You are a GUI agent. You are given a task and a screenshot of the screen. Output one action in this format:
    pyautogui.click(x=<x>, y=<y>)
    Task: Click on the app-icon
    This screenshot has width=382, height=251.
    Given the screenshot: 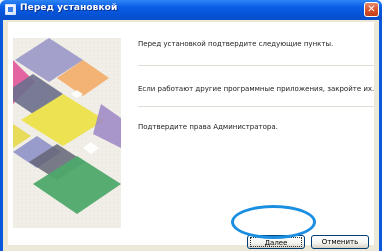 What is the action you would take?
    pyautogui.click(x=10, y=9)
    